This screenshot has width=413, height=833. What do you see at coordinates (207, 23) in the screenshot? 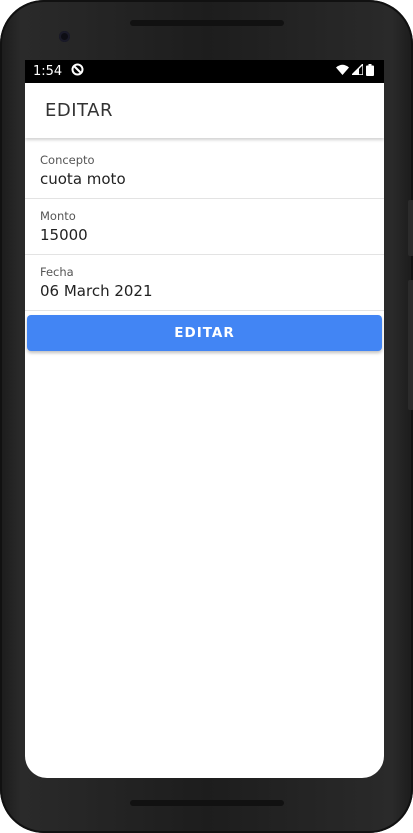
I see `earpiece-speaker` at bounding box center [207, 23].